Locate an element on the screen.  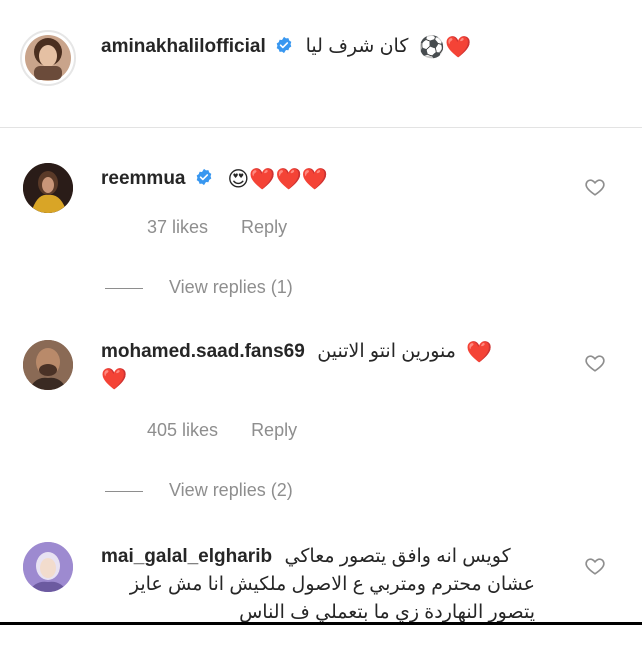
comment-emojis: ❤️ is located at coordinates (479, 352).